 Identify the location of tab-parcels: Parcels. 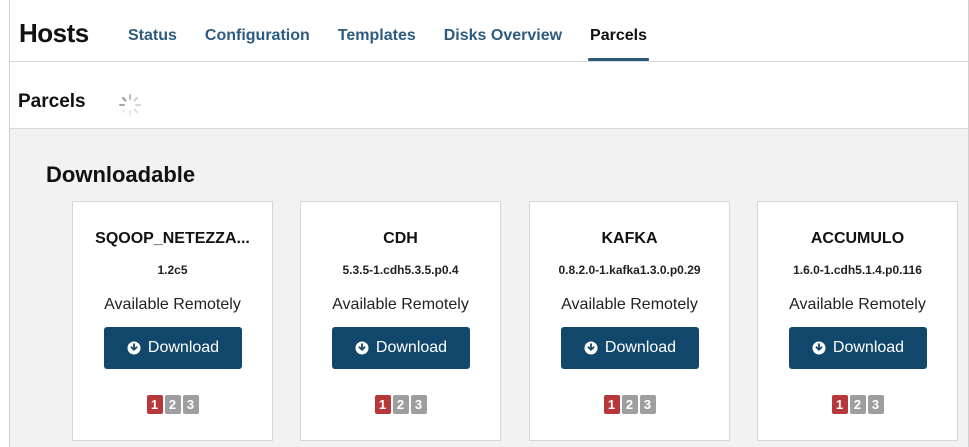
(618, 44).